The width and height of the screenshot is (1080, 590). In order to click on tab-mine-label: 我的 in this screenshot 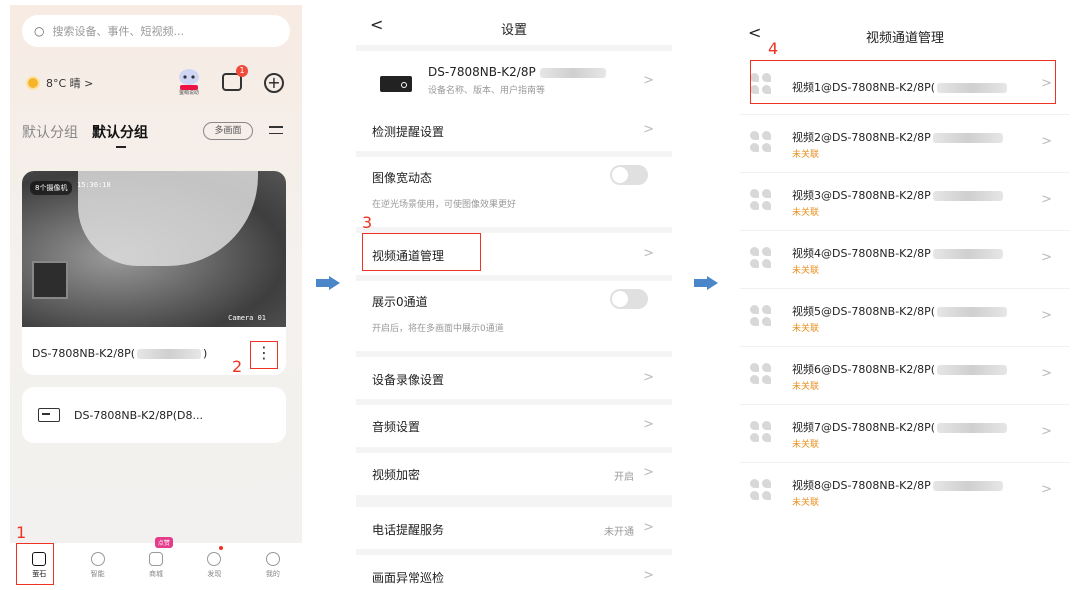, I will do `click(272, 573)`.